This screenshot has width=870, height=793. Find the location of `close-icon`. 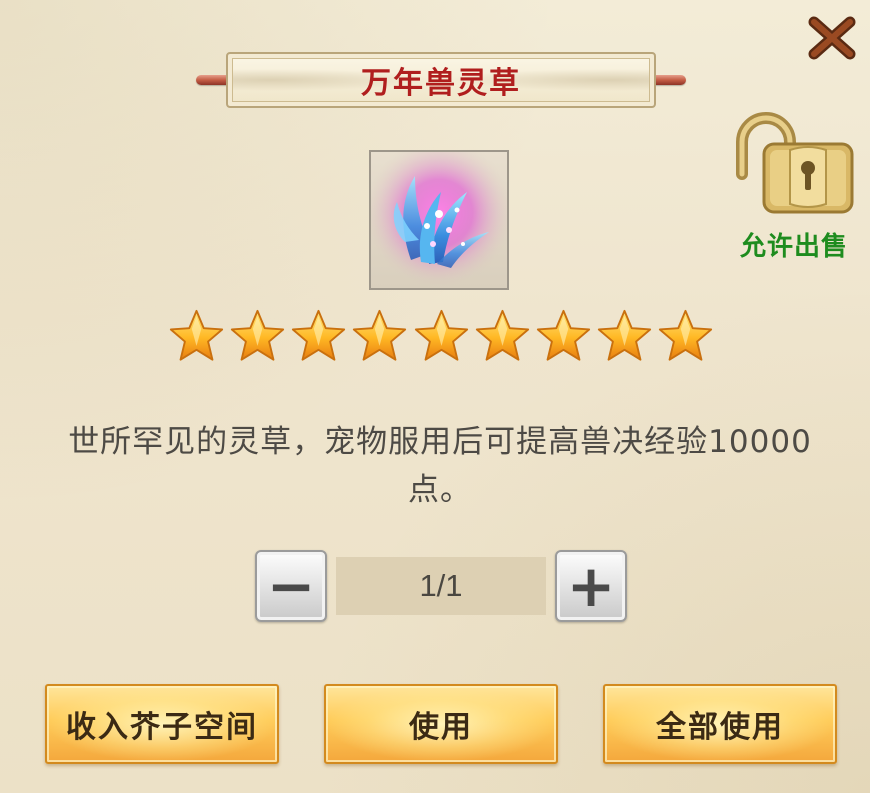

close-icon is located at coordinates (832, 38).